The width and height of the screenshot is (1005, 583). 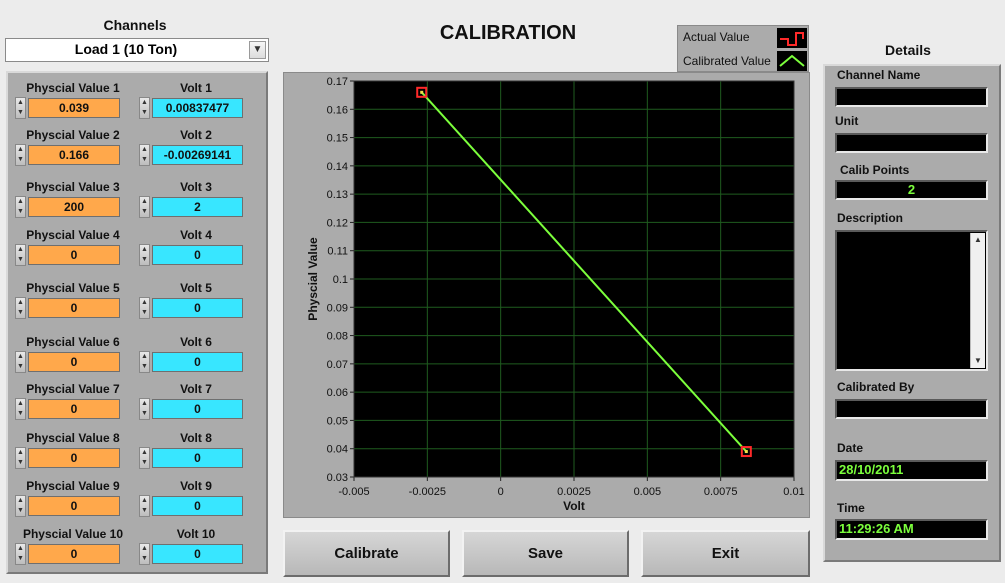 I want to click on unit-field, so click(x=911, y=143).